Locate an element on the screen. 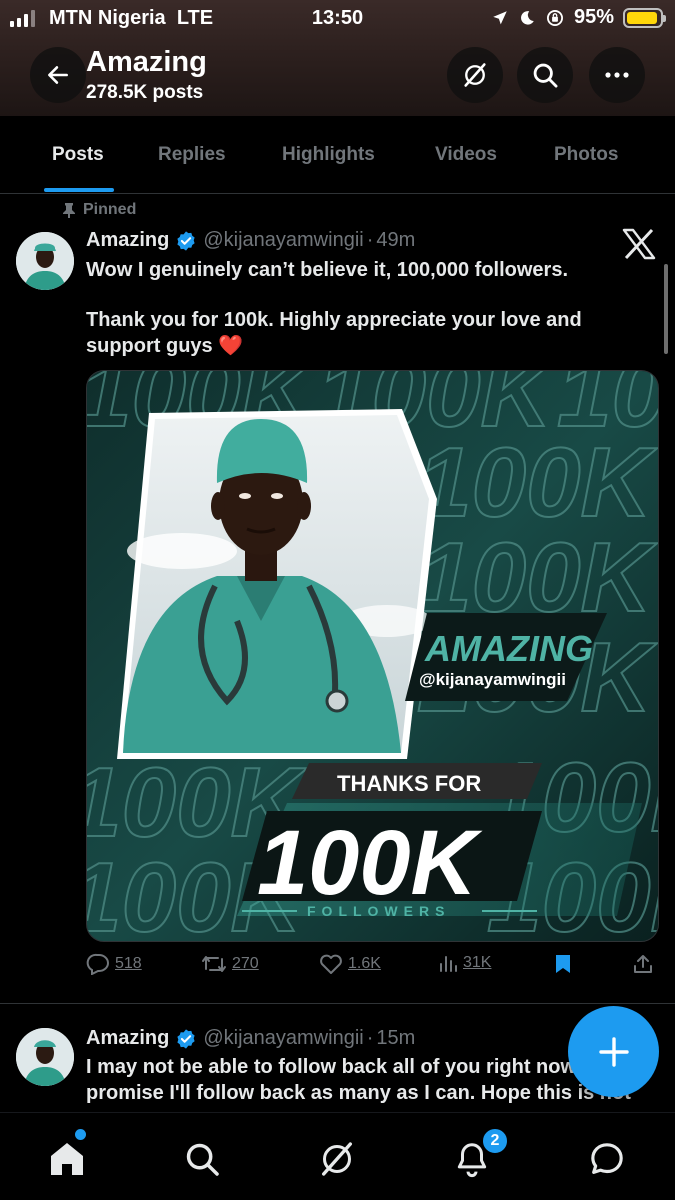 This screenshot has height=1200, width=675. tab-videos: Videos is located at coordinates (466, 155).